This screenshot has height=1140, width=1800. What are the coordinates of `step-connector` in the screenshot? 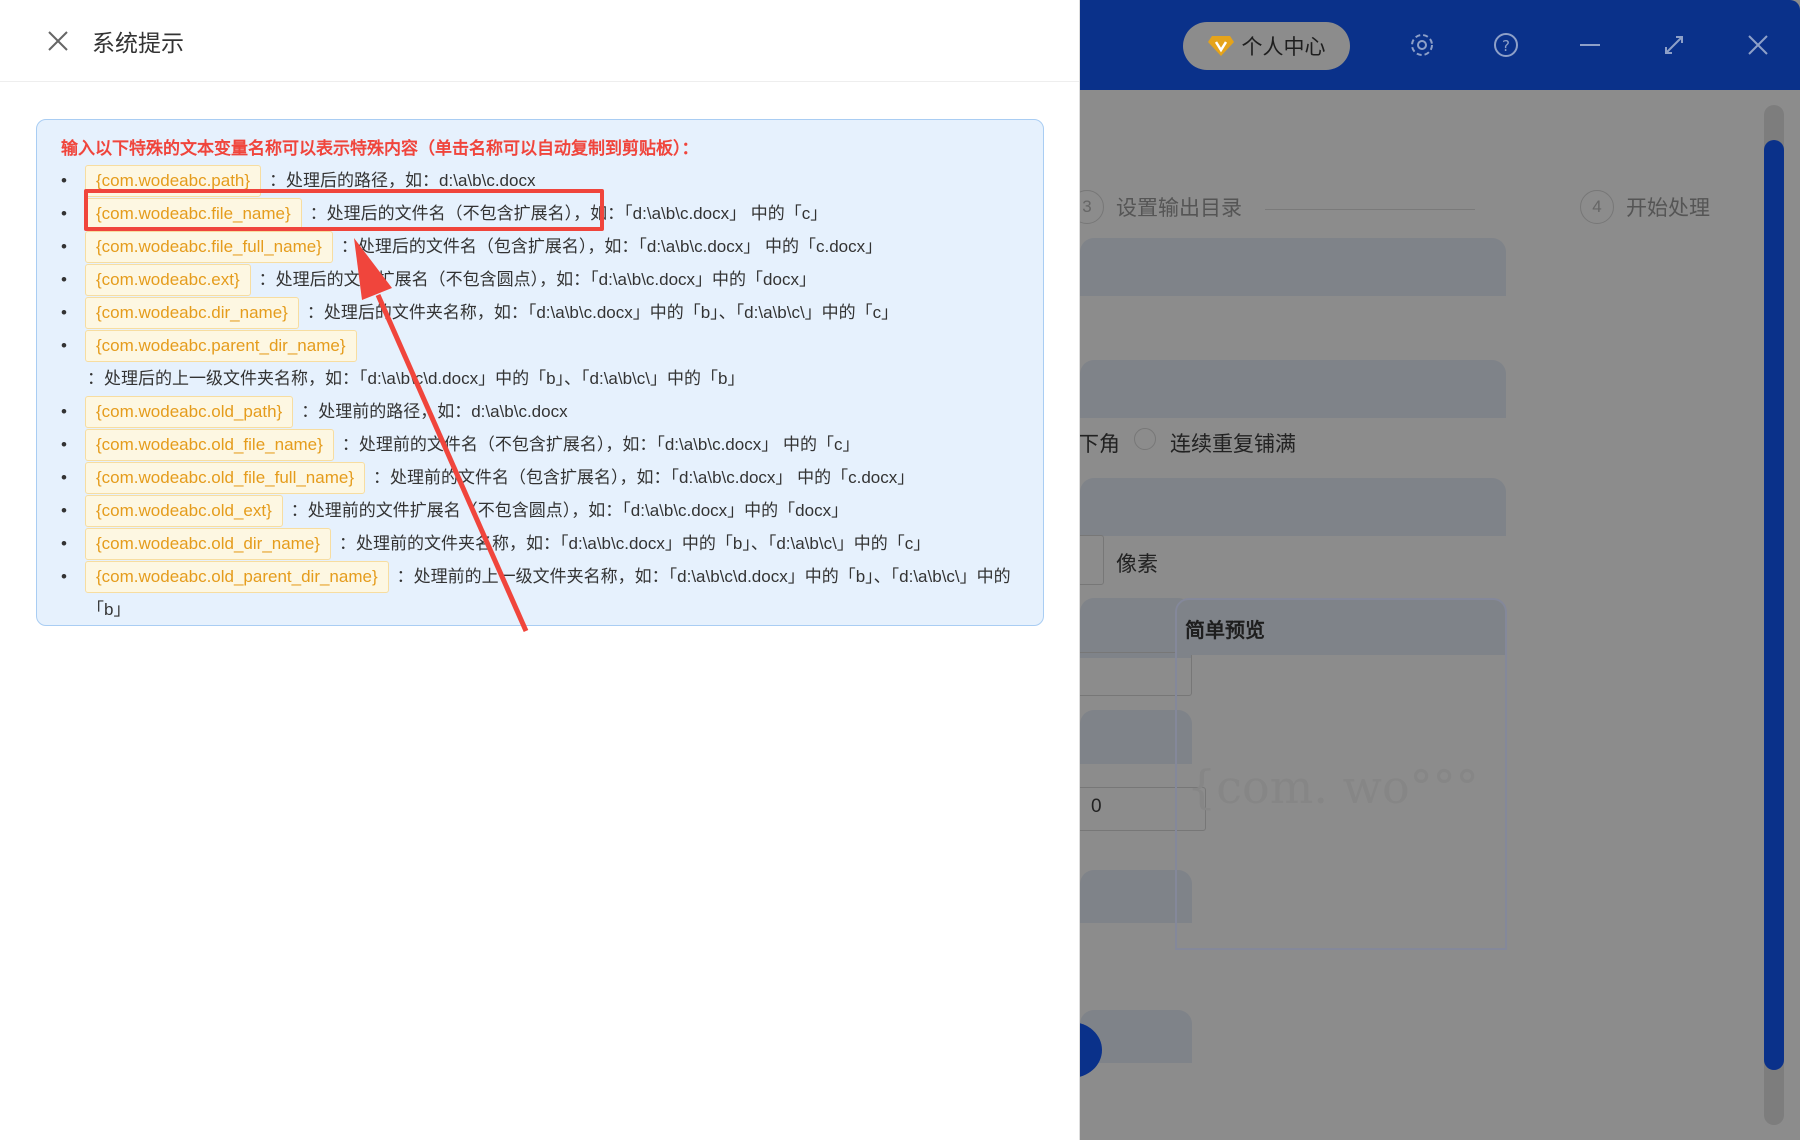 It's located at (1370, 209).